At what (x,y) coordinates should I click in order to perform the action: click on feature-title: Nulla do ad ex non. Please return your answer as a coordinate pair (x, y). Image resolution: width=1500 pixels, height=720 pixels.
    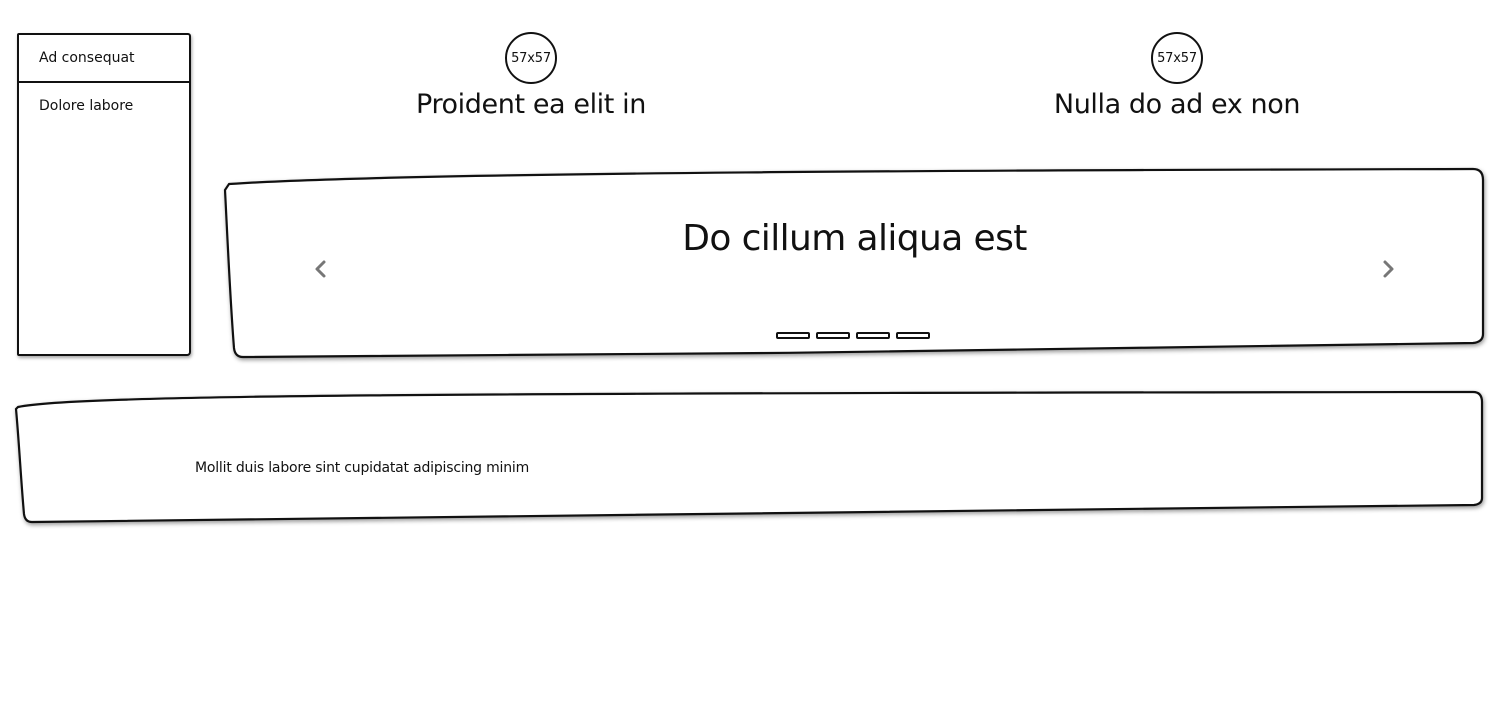
    Looking at the image, I should click on (1177, 104).